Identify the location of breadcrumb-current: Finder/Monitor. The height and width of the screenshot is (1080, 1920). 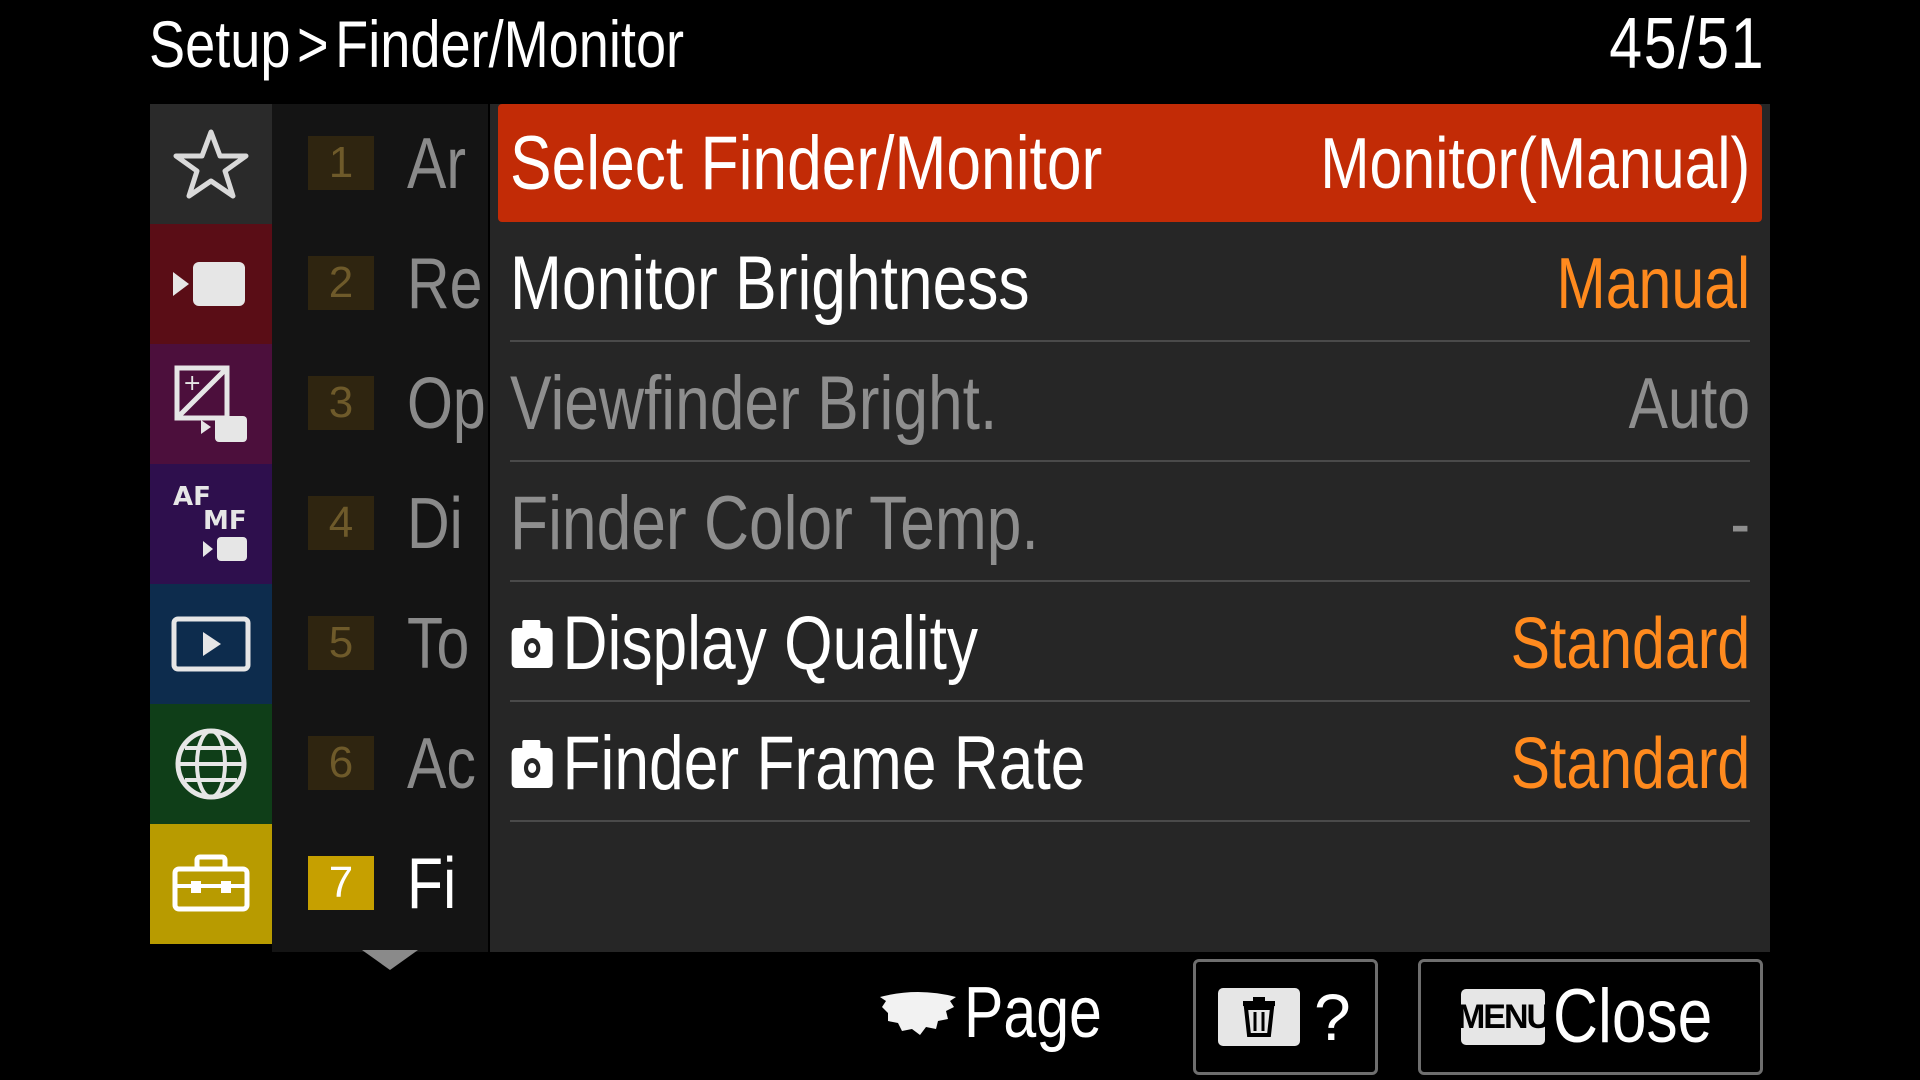
(510, 44).